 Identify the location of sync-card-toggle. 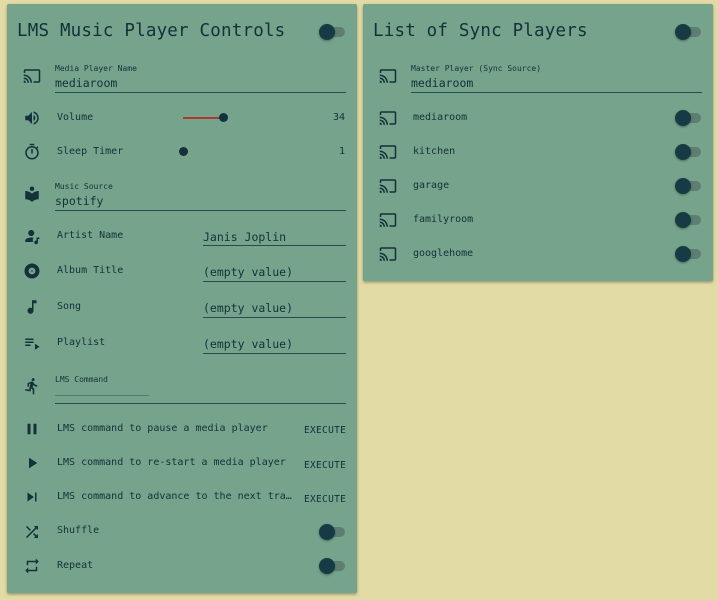
(689, 32).